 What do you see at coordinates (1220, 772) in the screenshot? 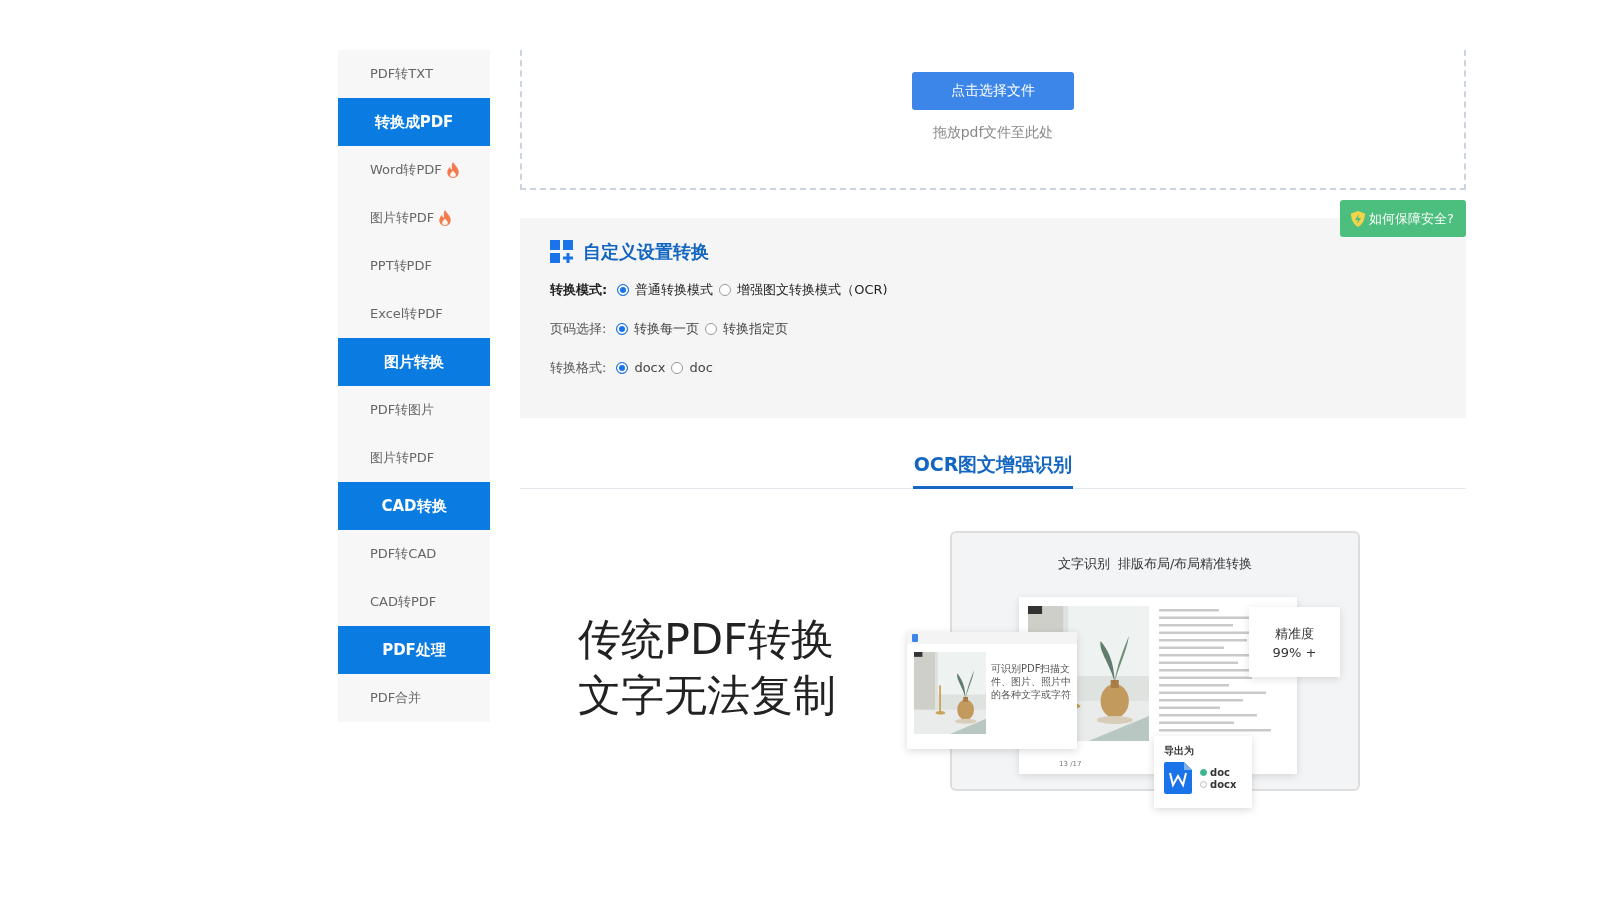
I see `format-option: doc` at bounding box center [1220, 772].